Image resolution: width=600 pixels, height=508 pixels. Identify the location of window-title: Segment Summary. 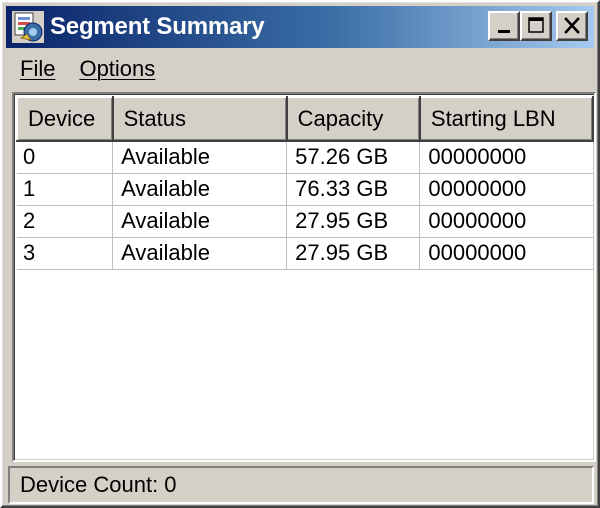
(157, 26).